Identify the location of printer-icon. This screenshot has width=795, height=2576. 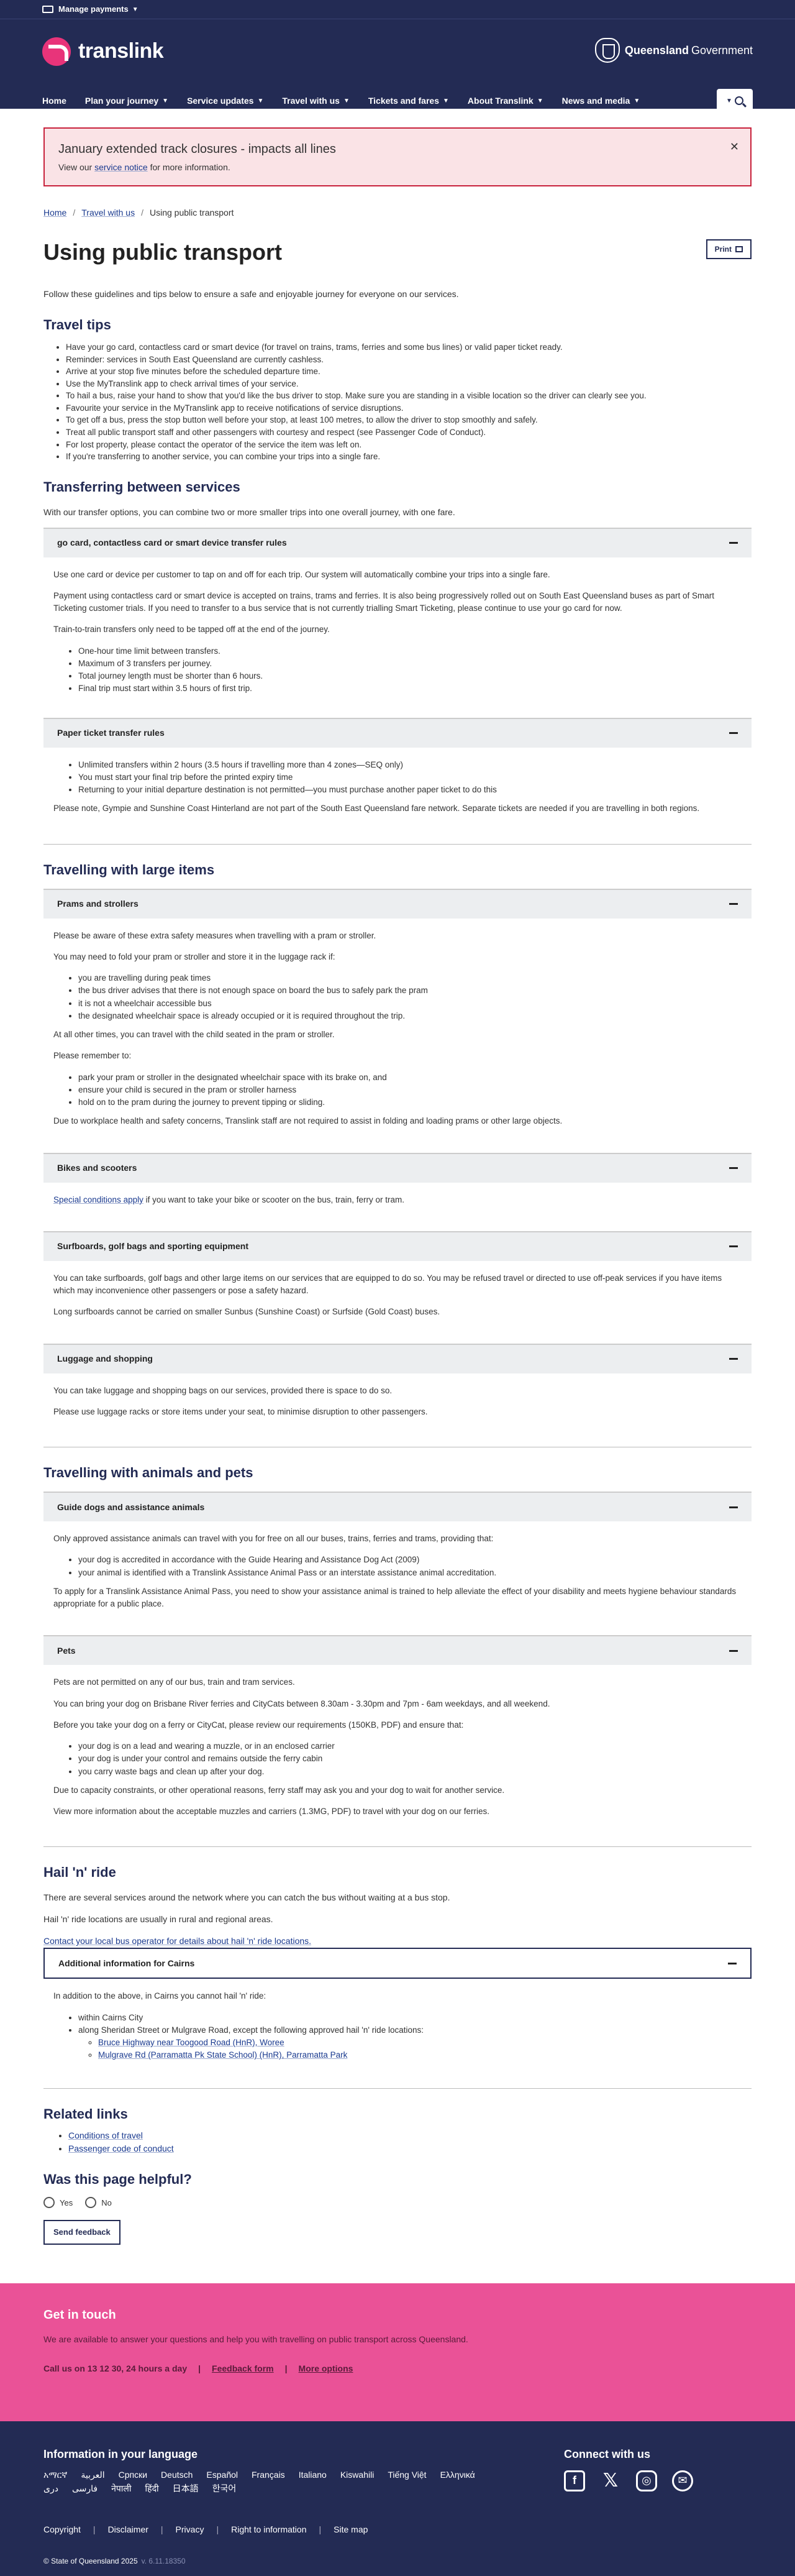
(739, 249).